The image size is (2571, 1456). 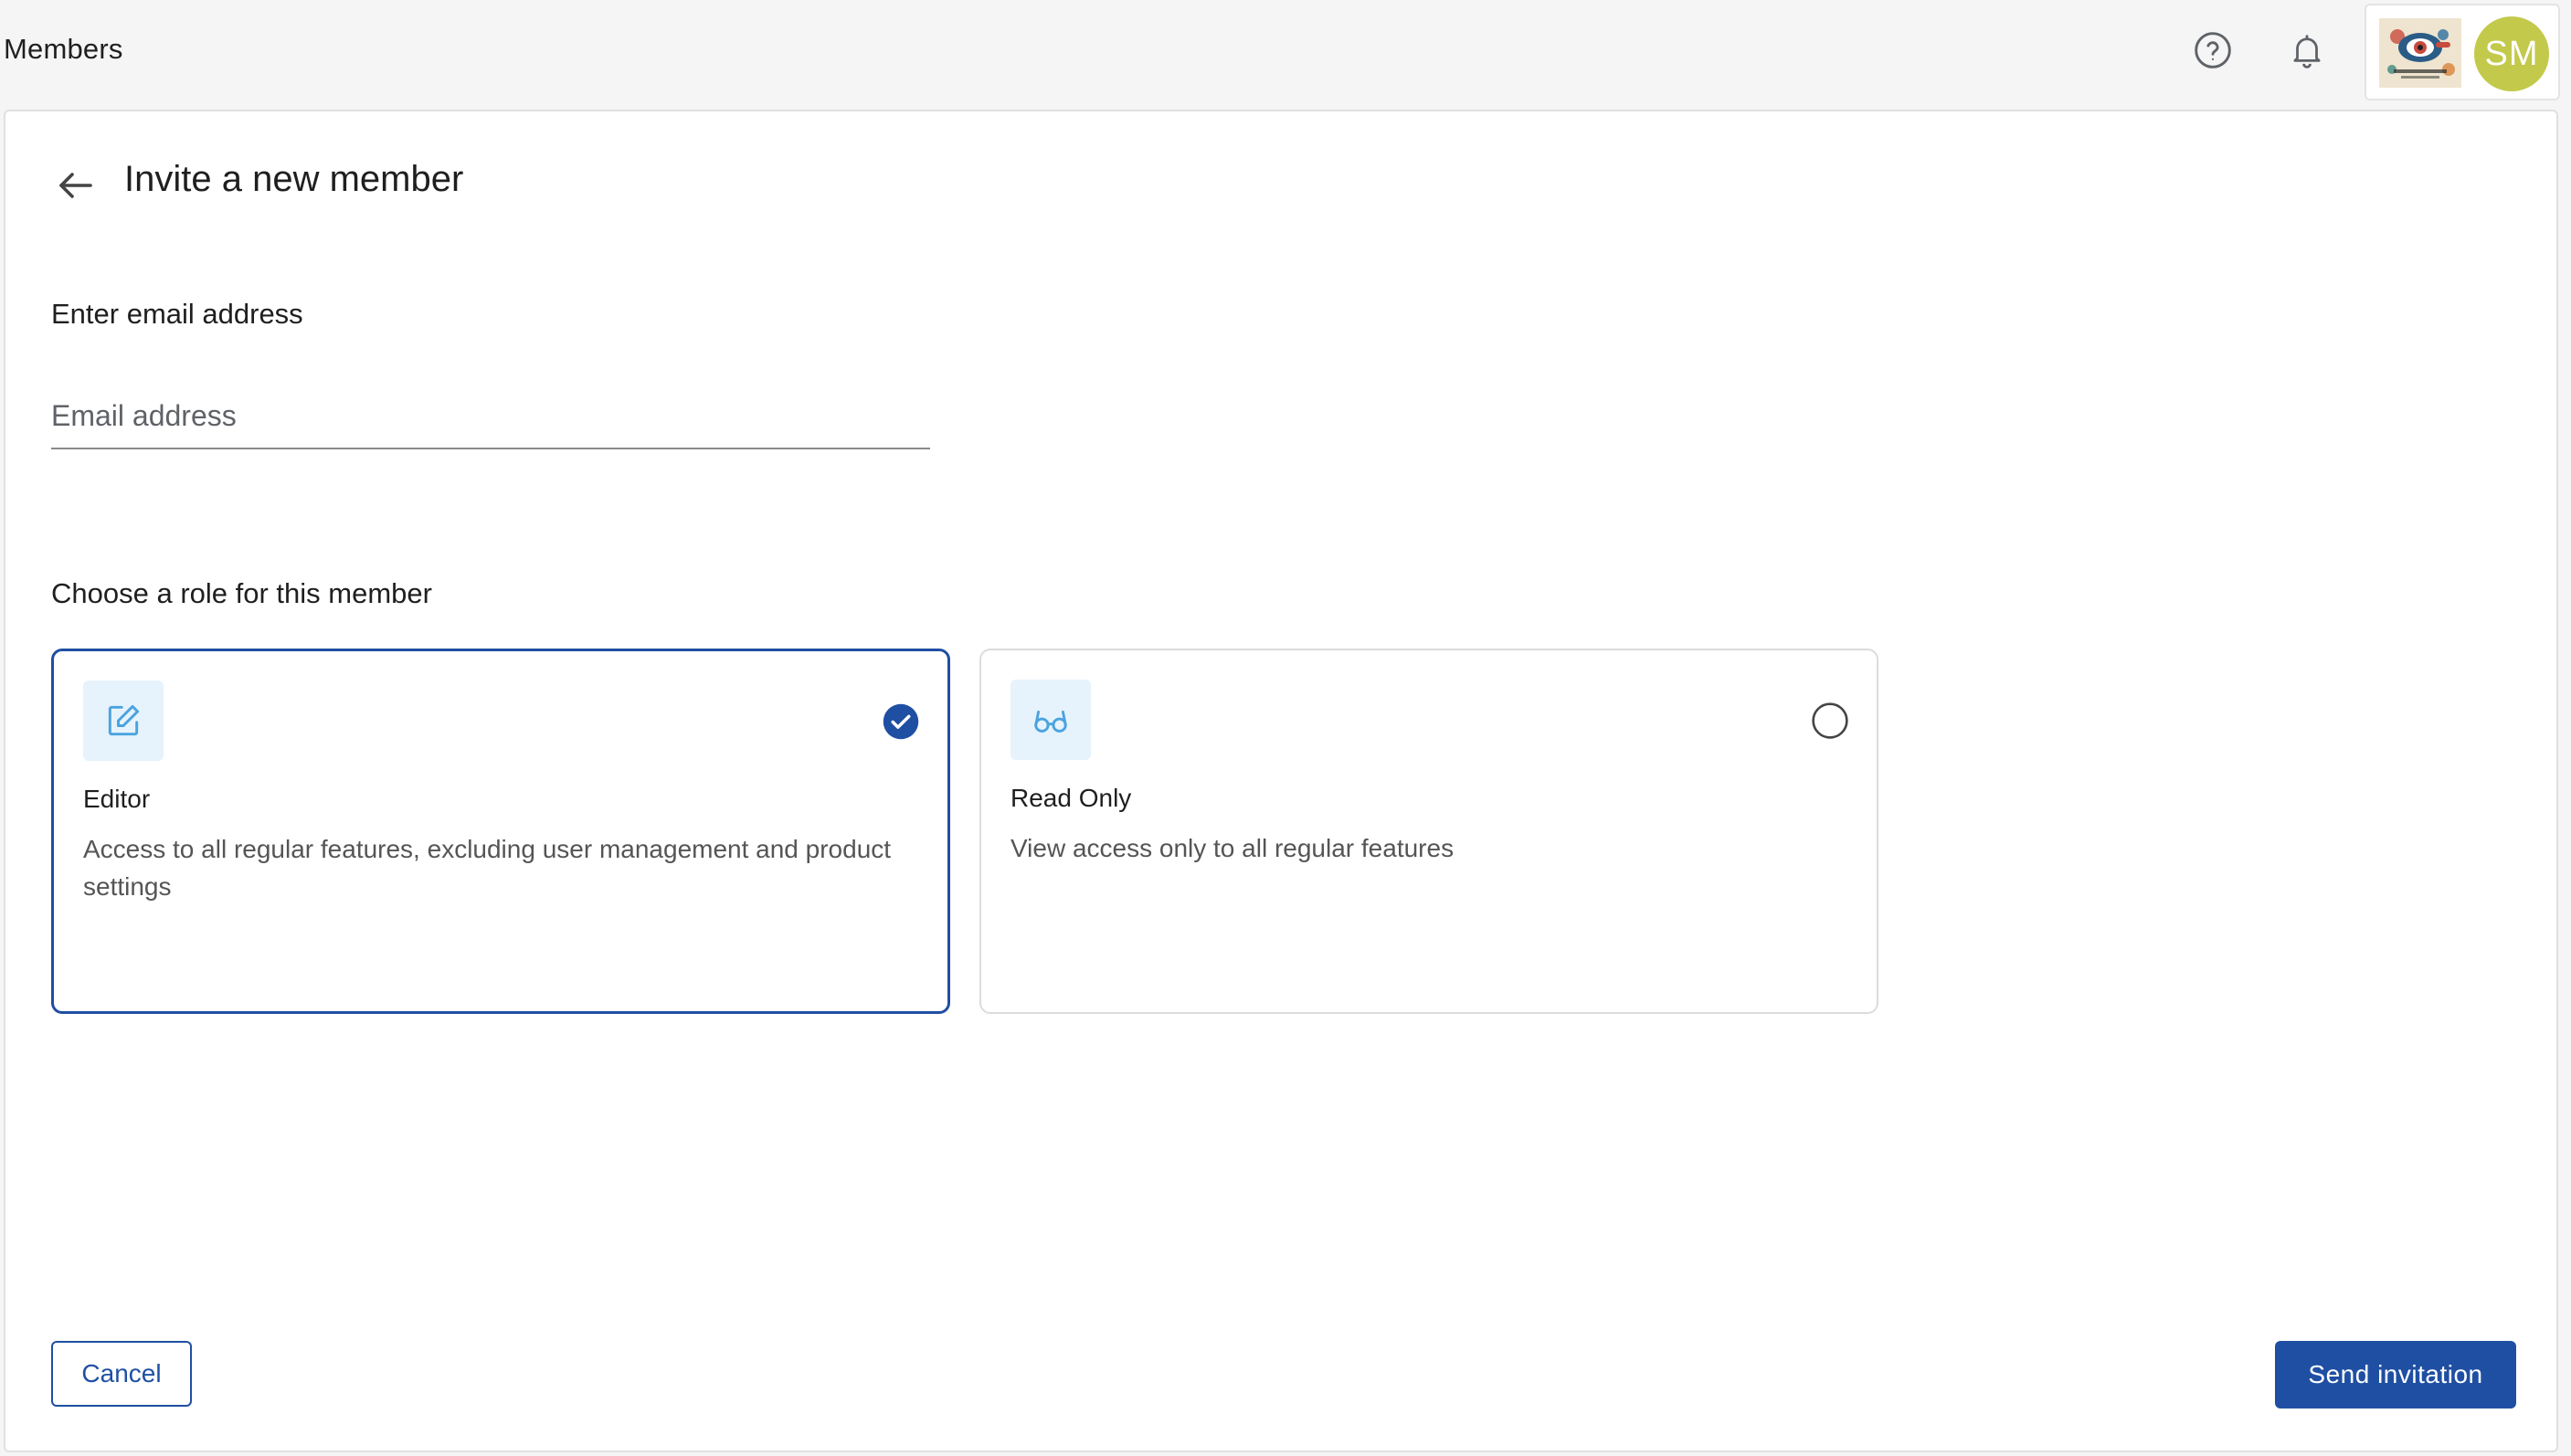 I want to click on role-name: Read Only, so click(x=1071, y=798).